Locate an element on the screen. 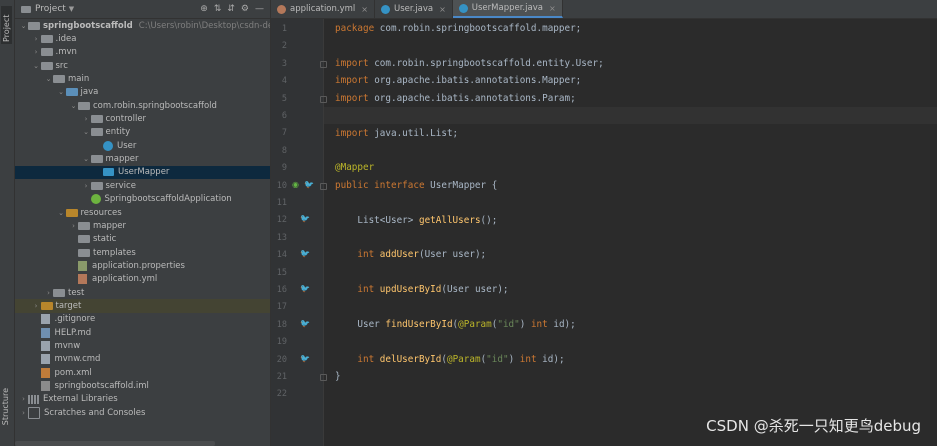 Image resolution: width=937 pixels, height=446 pixels. tree-item: static is located at coordinates (142, 239).